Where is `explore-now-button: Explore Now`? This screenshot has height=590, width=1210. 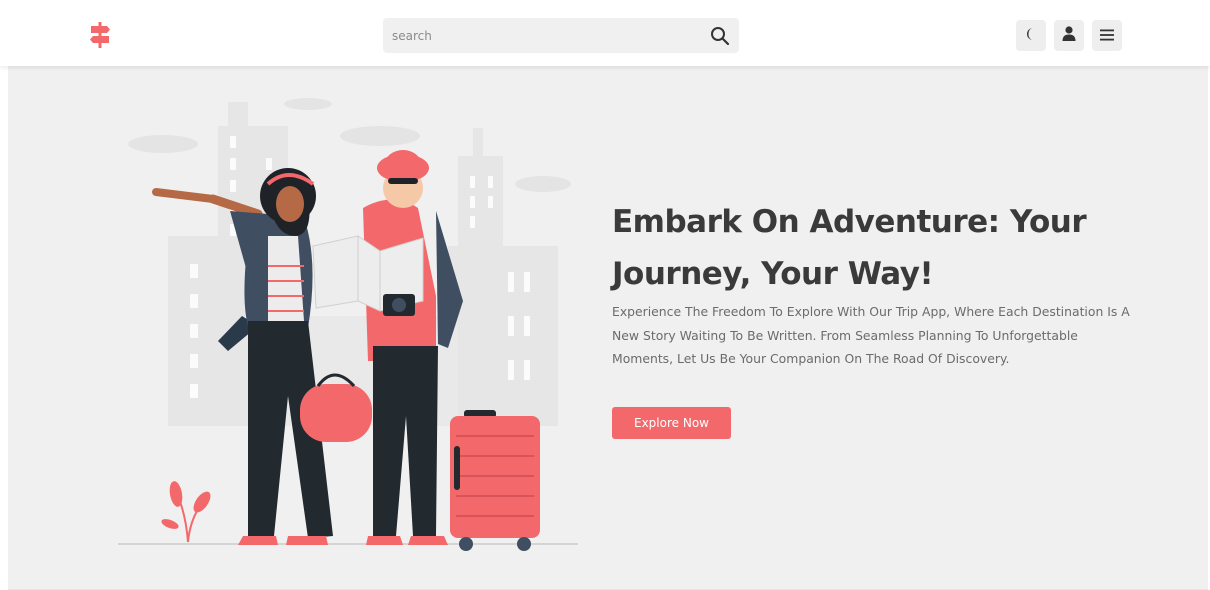 explore-now-button: Explore Now is located at coordinates (671, 423).